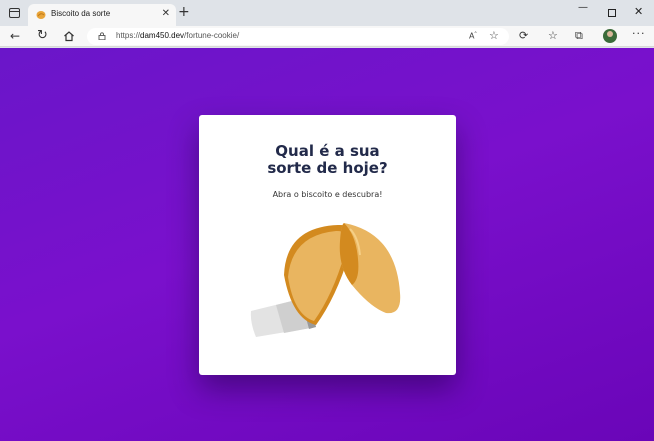 The height and width of the screenshot is (441, 654). Describe the element at coordinates (326, 280) in the screenshot. I see `fortune-cookie-image` at that location.